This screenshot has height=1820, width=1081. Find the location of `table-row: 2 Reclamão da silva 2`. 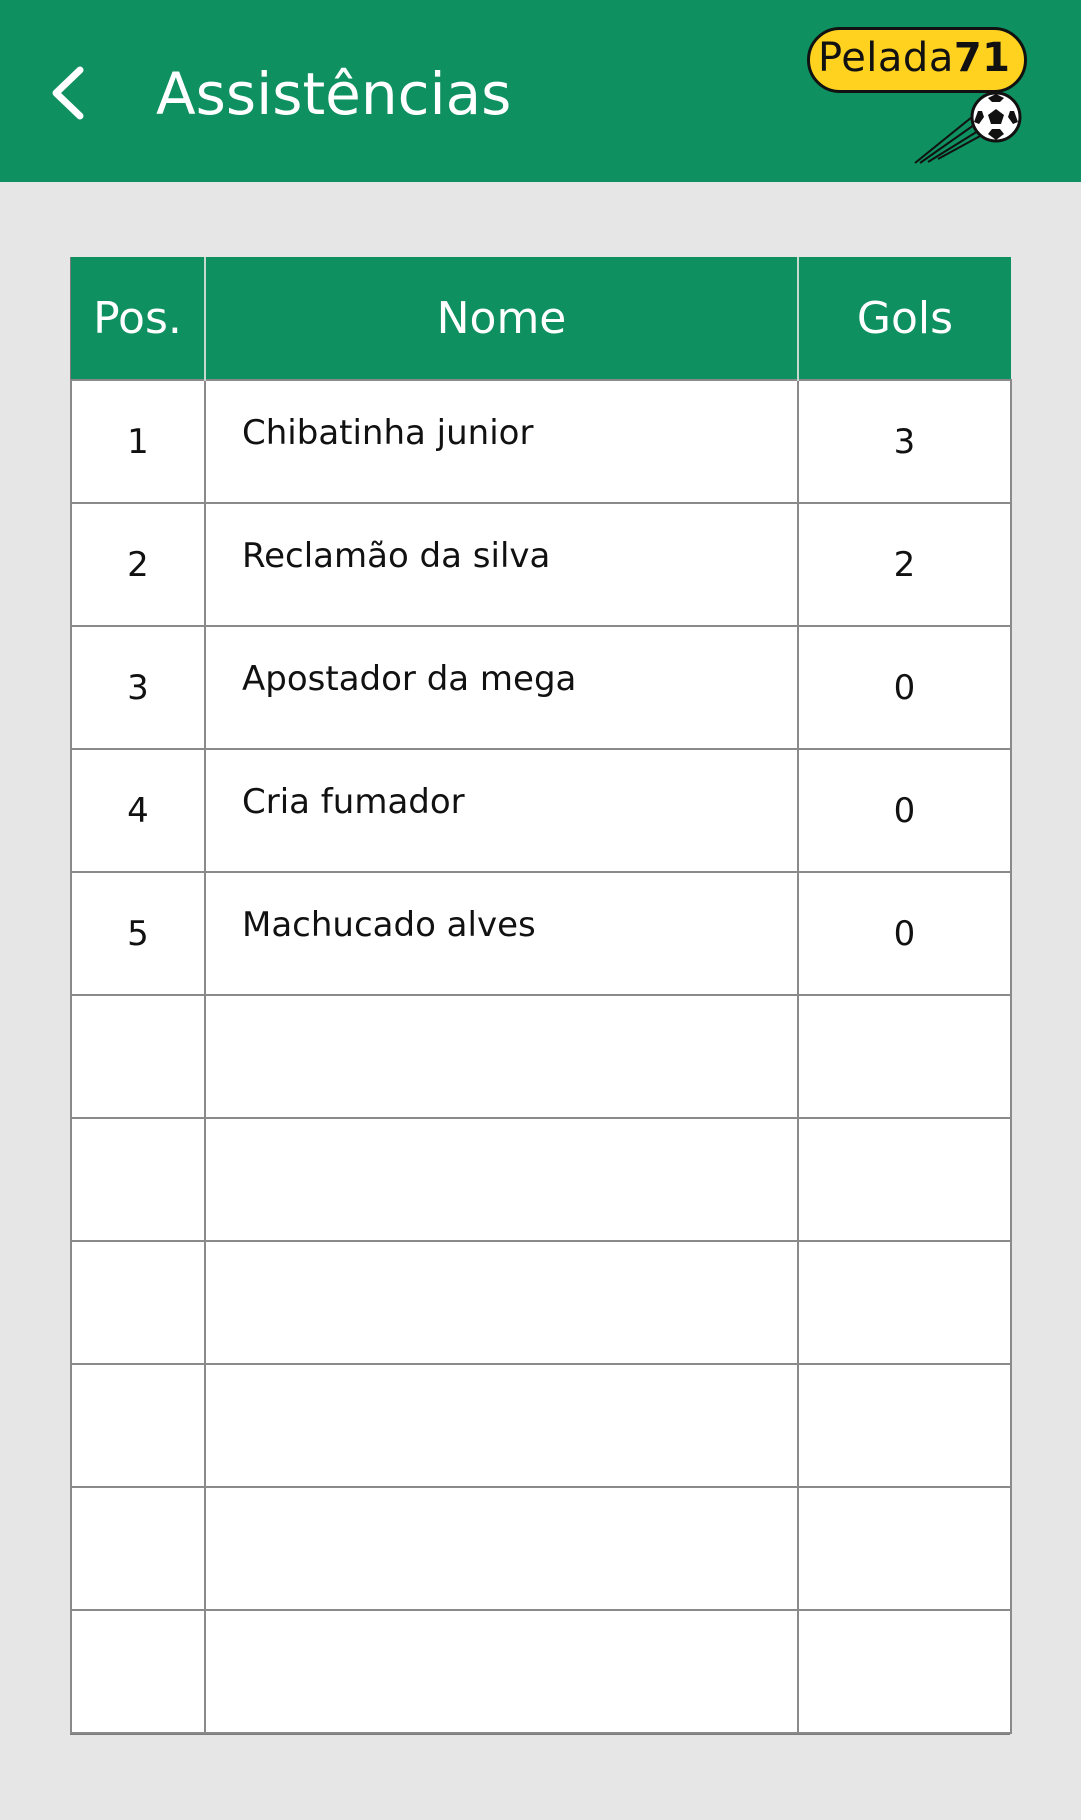

table-row: 2 Reclamão da silva 2 is located at coordinates (541, 564).